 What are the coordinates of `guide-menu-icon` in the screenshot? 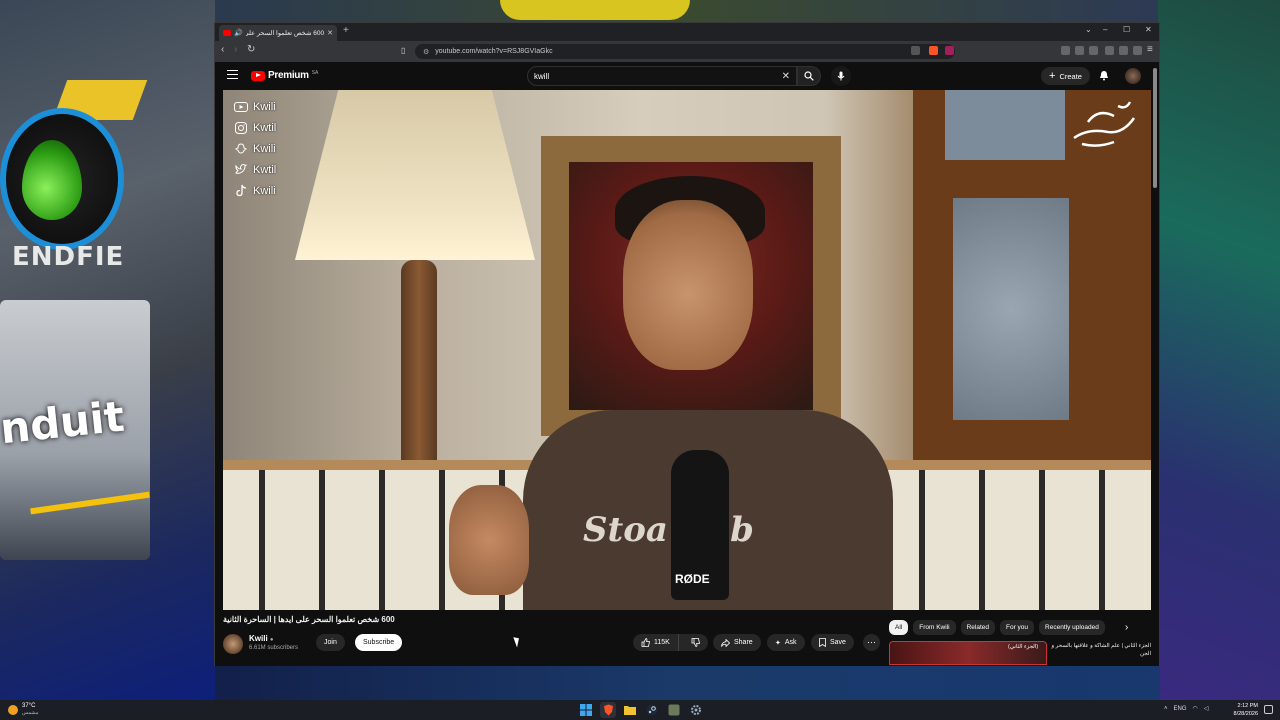 It's located at (232, 74).